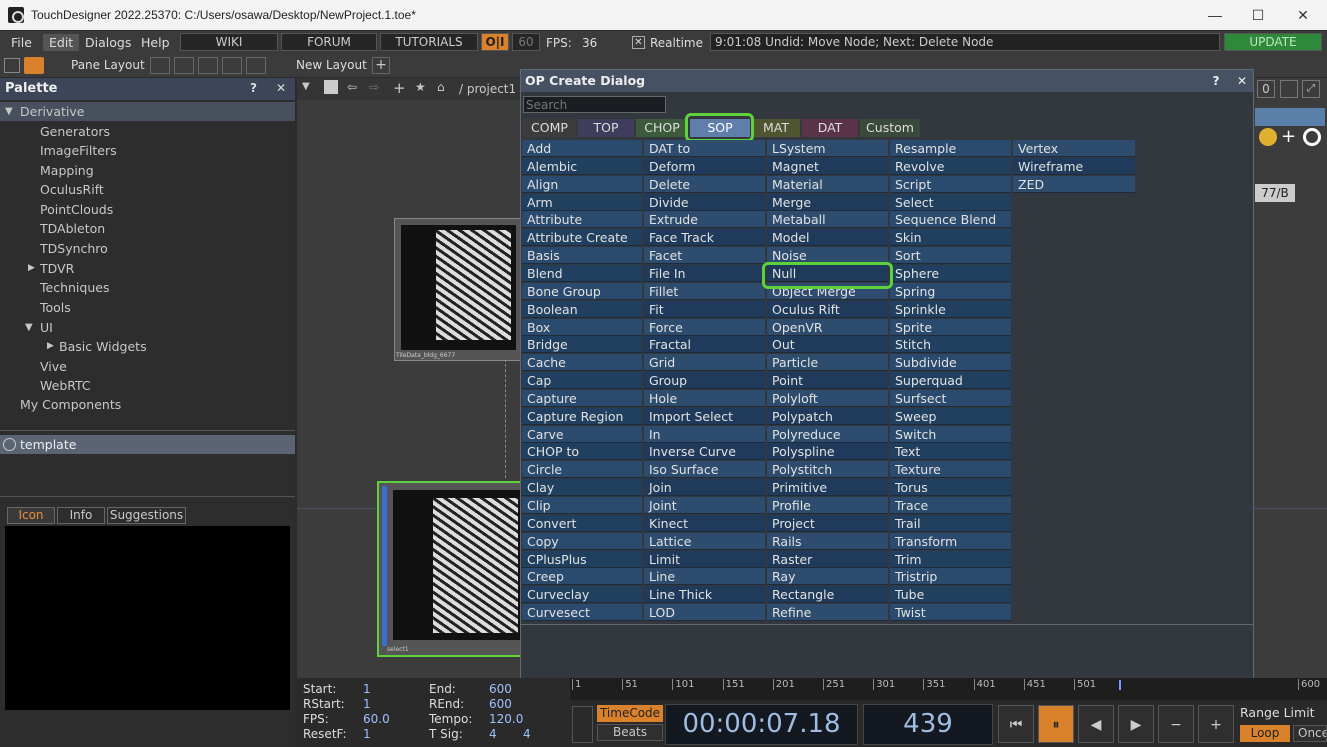 Image resolution: width=1327 pixels, height=747 pixels. What do you see at coordinates (582, 470) in the screenshot?
I see `op-item-circle: Circle` at bounding box center [582, 470].